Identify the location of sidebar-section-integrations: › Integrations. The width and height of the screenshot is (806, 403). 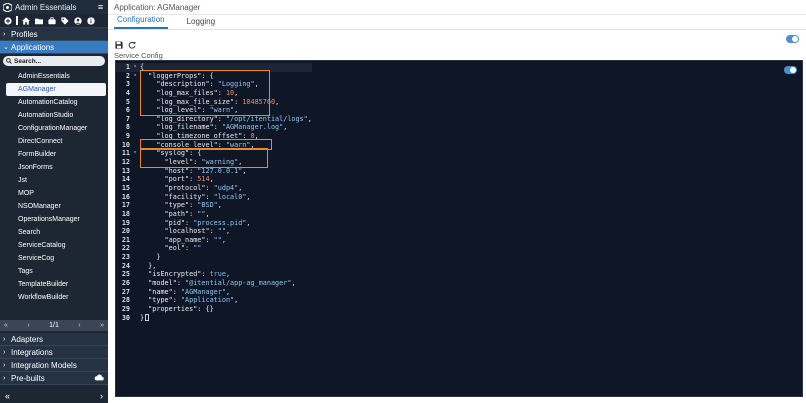
(54, 352).